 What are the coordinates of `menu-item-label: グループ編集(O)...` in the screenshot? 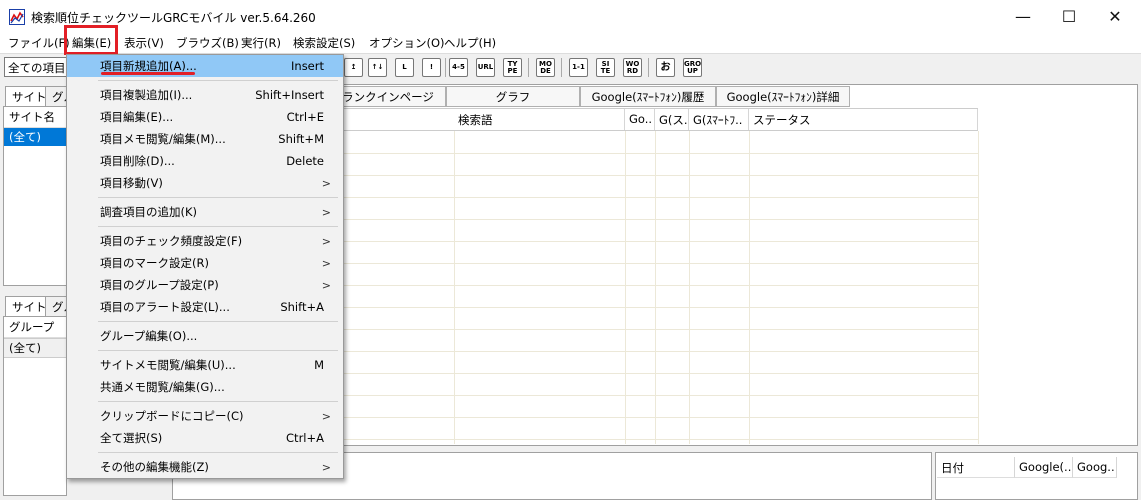 It's located at (149, 336).